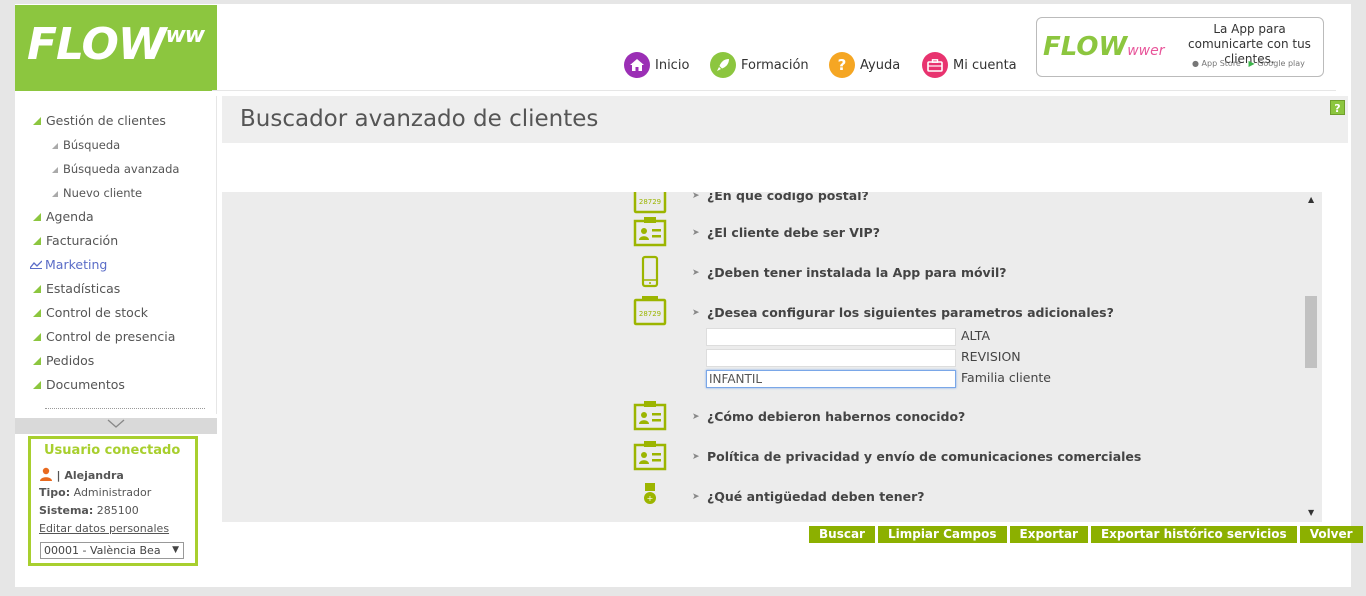 The height and width of the screenshot is (596, 1366). Describe the element at coordinates (85, 384) in the screenshot. I see `sidebar-item-label: Documentos` at that location.